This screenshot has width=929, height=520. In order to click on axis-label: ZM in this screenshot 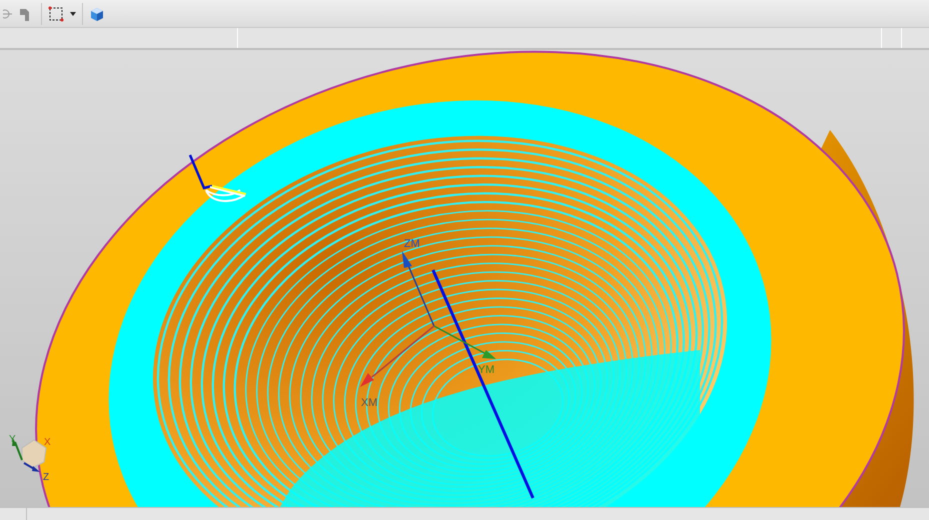, I will do `click(412, 244)`.